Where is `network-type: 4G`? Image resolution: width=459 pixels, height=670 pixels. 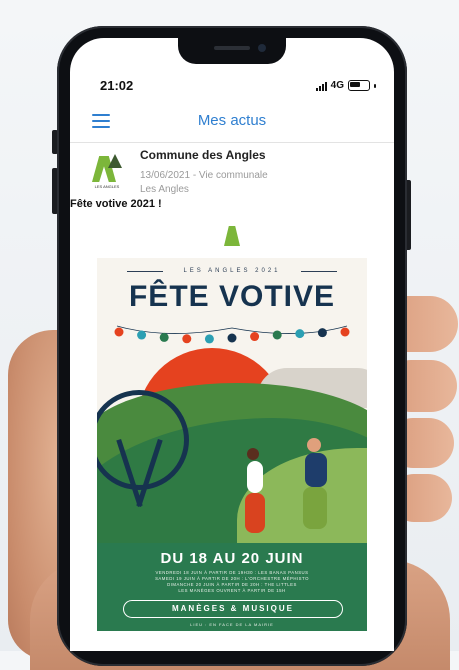 network-type: 4G is located at coordinates (337, 85).